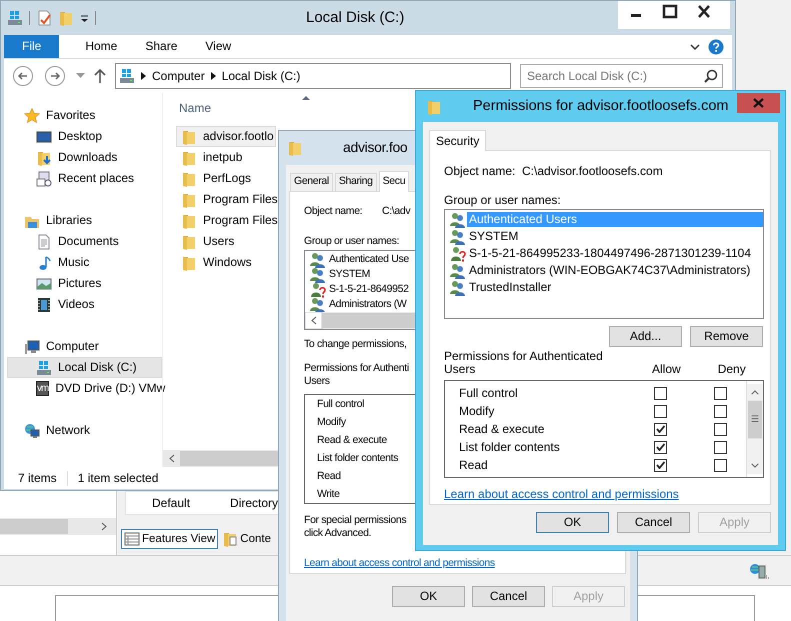 Image resolution: width=791 pixels, height=621 pixels. I want to click on list-item: Administrators (WIN-EOBGAK74C37\Administrators), so click(609, 270).